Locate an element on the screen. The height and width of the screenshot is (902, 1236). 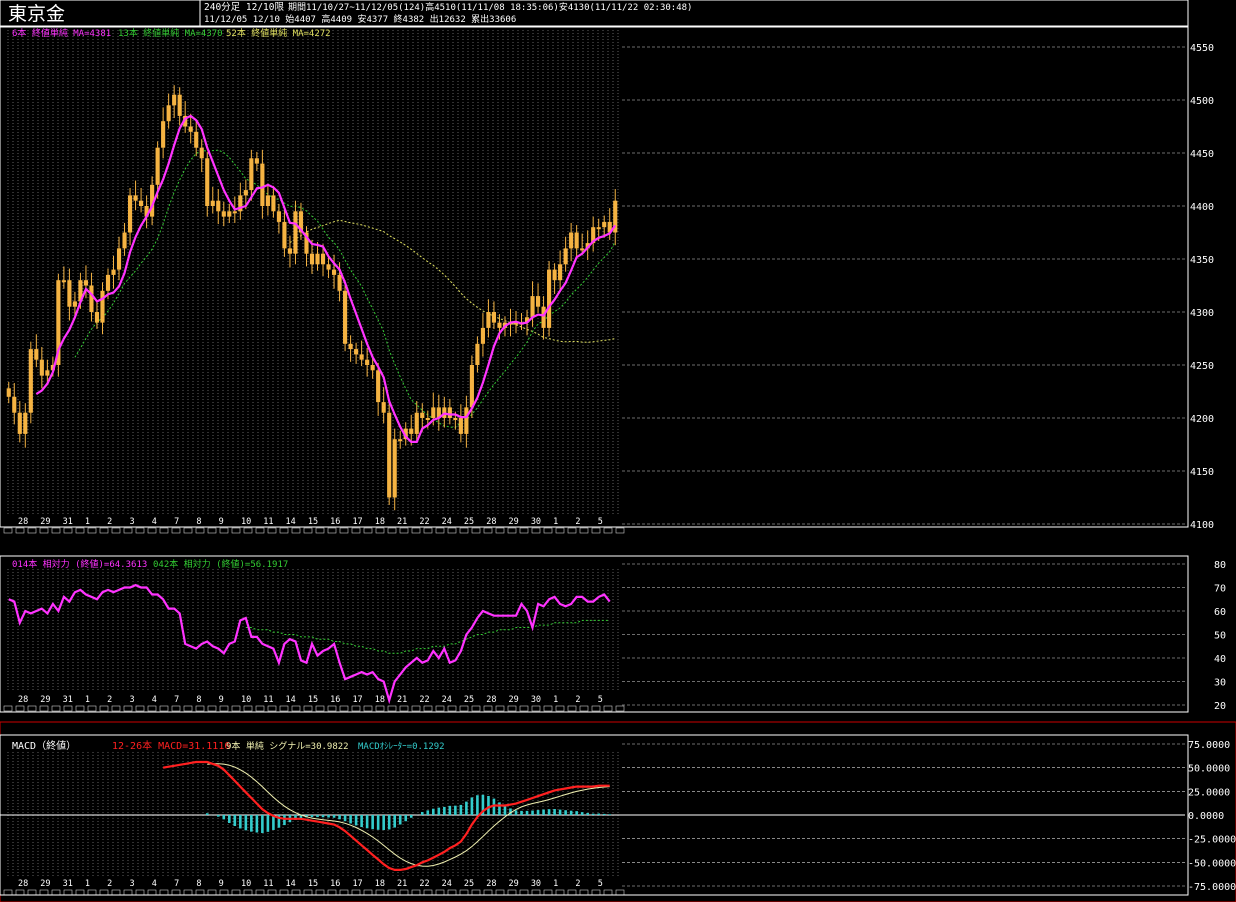
rsi-date-label: 22 is located at coordinates (424, 700).